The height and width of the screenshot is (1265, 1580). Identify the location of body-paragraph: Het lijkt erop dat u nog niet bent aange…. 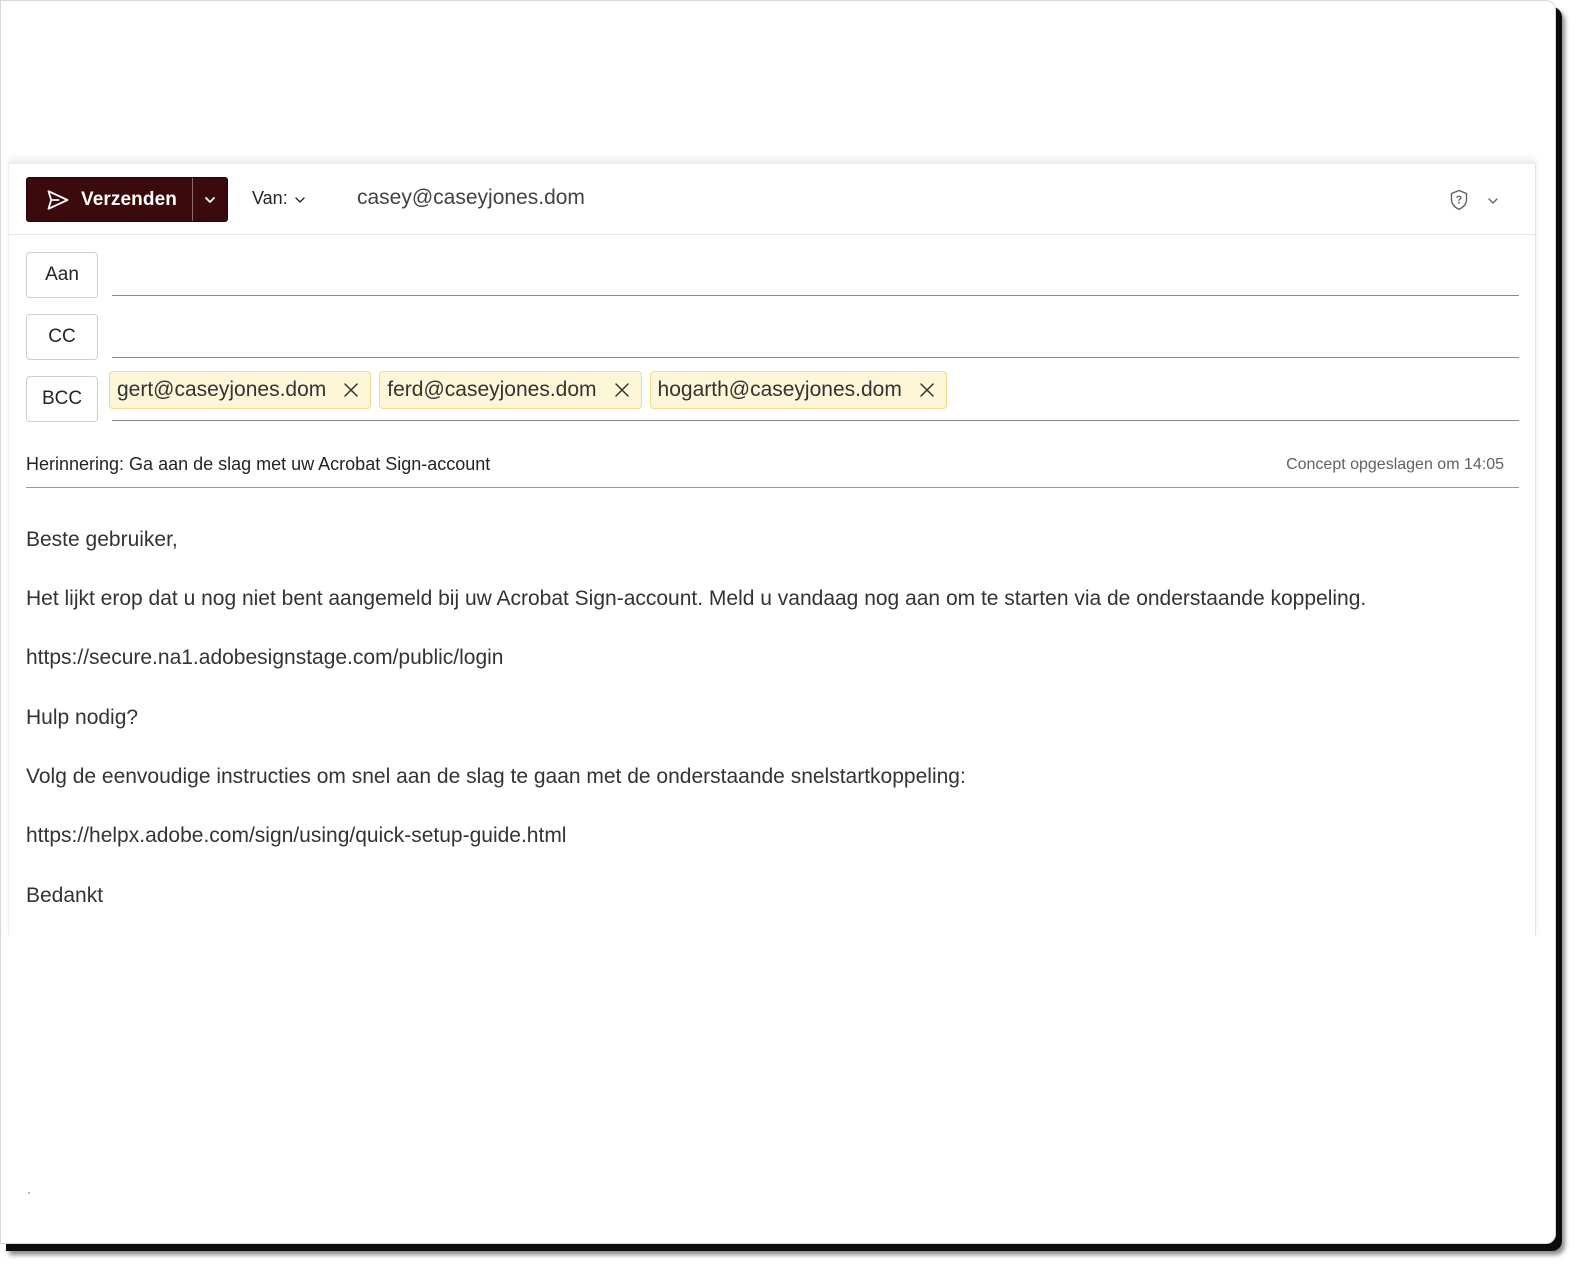
(696, 598).